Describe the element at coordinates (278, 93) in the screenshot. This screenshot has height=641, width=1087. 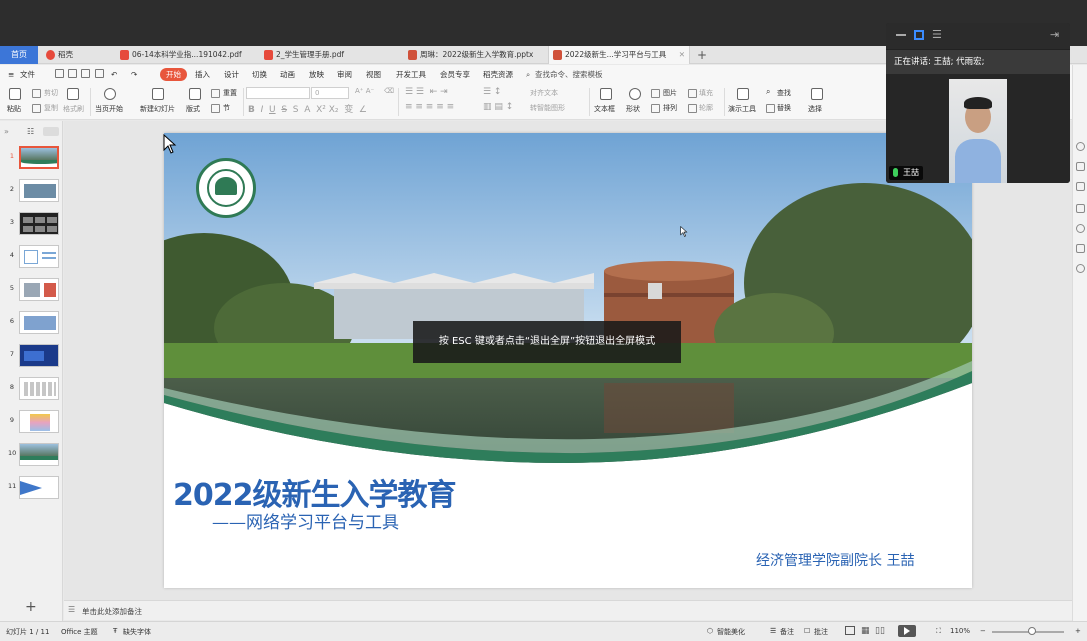
I see `font-name-field` at that location.